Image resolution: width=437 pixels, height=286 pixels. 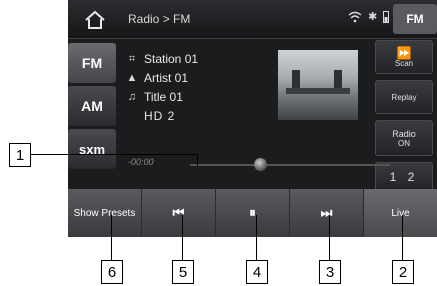 What do you see at coordinates (162, 88) in the screenshot?
I see `now-playing-info: ⌗ Station 01 ▲ Artist 01 ♫ Title 01 HD 2` at bounding box center [162, 88].